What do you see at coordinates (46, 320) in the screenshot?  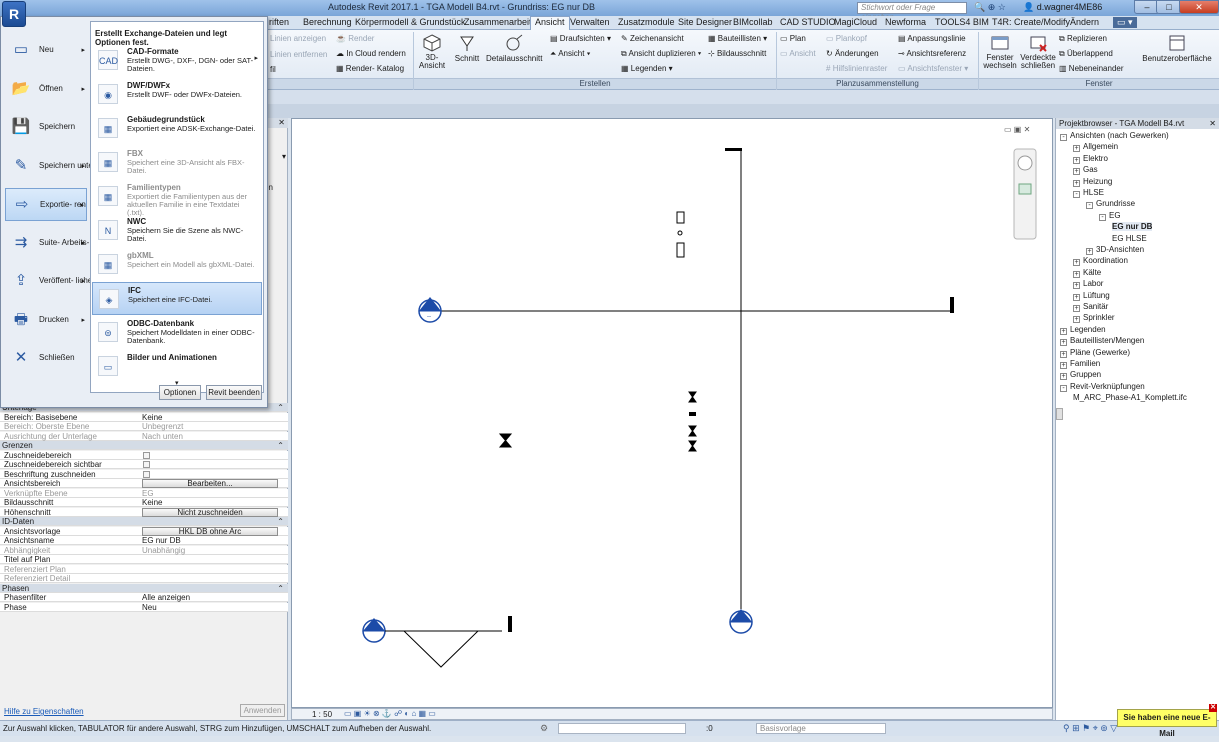 I see `app-menu-item: 🖶 Drucken ▸` at bounding box center [46, 320].